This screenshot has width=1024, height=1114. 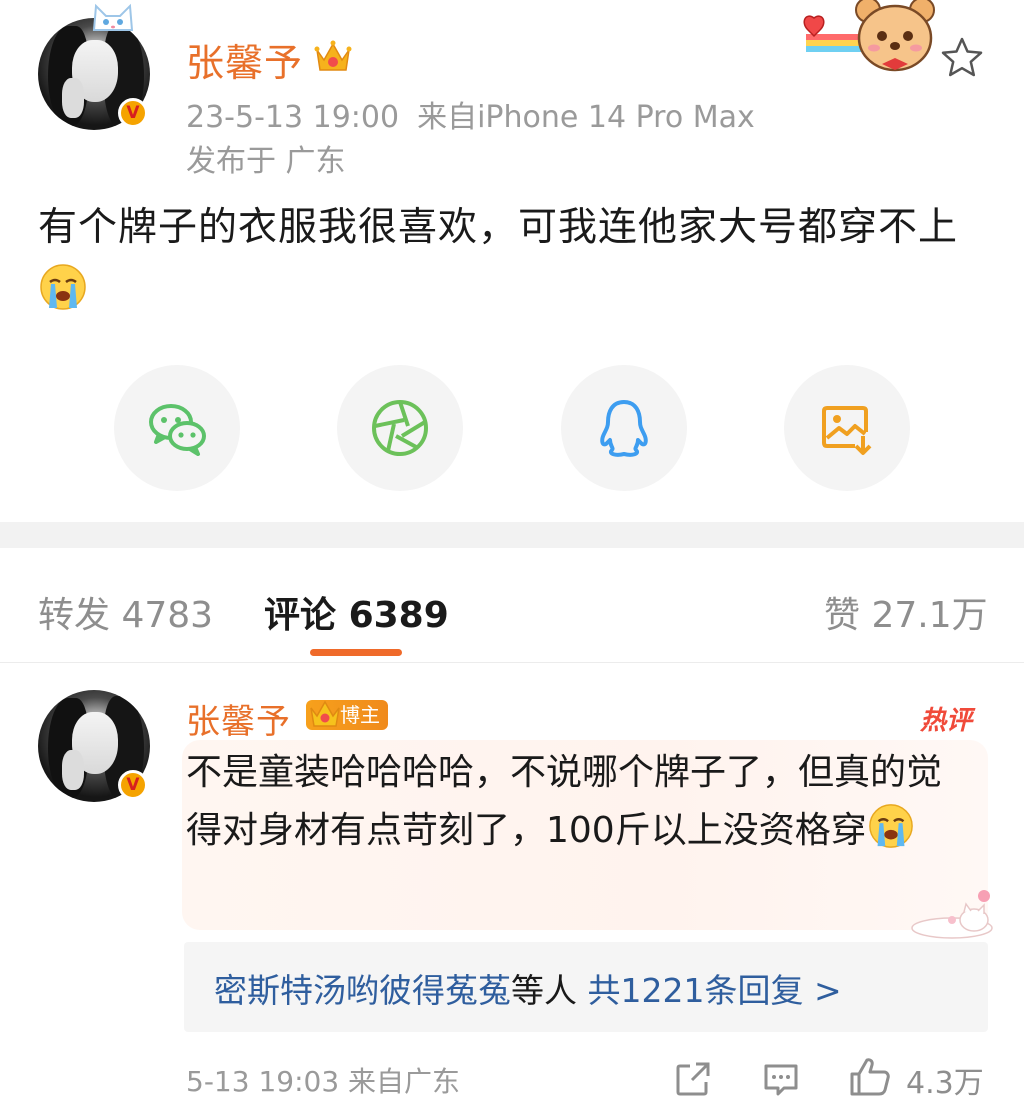 What do you see at coordinates (238, 718) in the screenshot?
I see `comment-author-name: 张馨予` at bounding box center [238, 718].